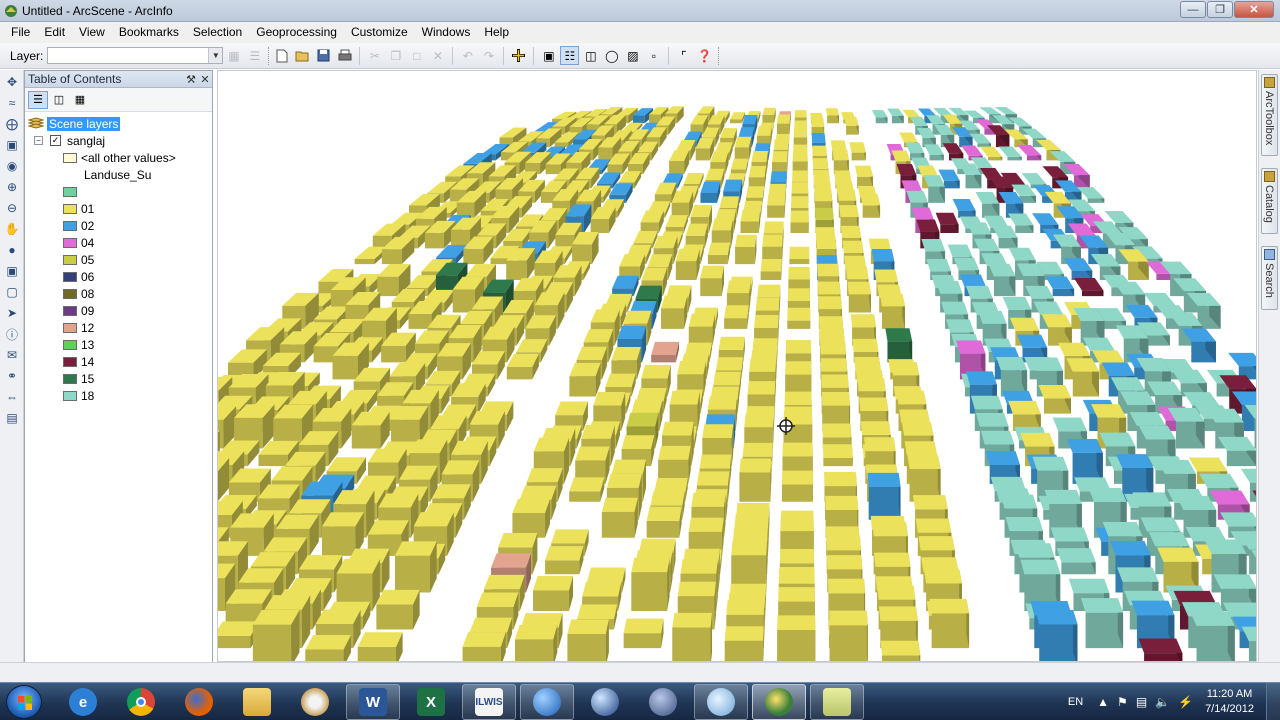 The width and height of the screenshot is (1280, 720). What do you see at coordinates (704, 55) in the screenshot?
I see `whats-this-help-icon: ❓` at bounding box center [704, 55].